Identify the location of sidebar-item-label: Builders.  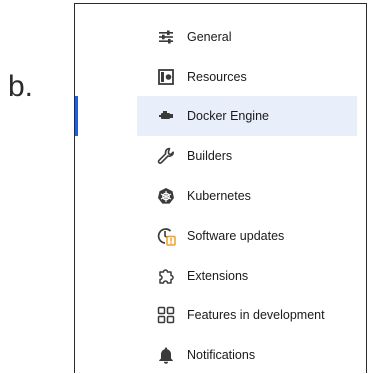
(210, 156).